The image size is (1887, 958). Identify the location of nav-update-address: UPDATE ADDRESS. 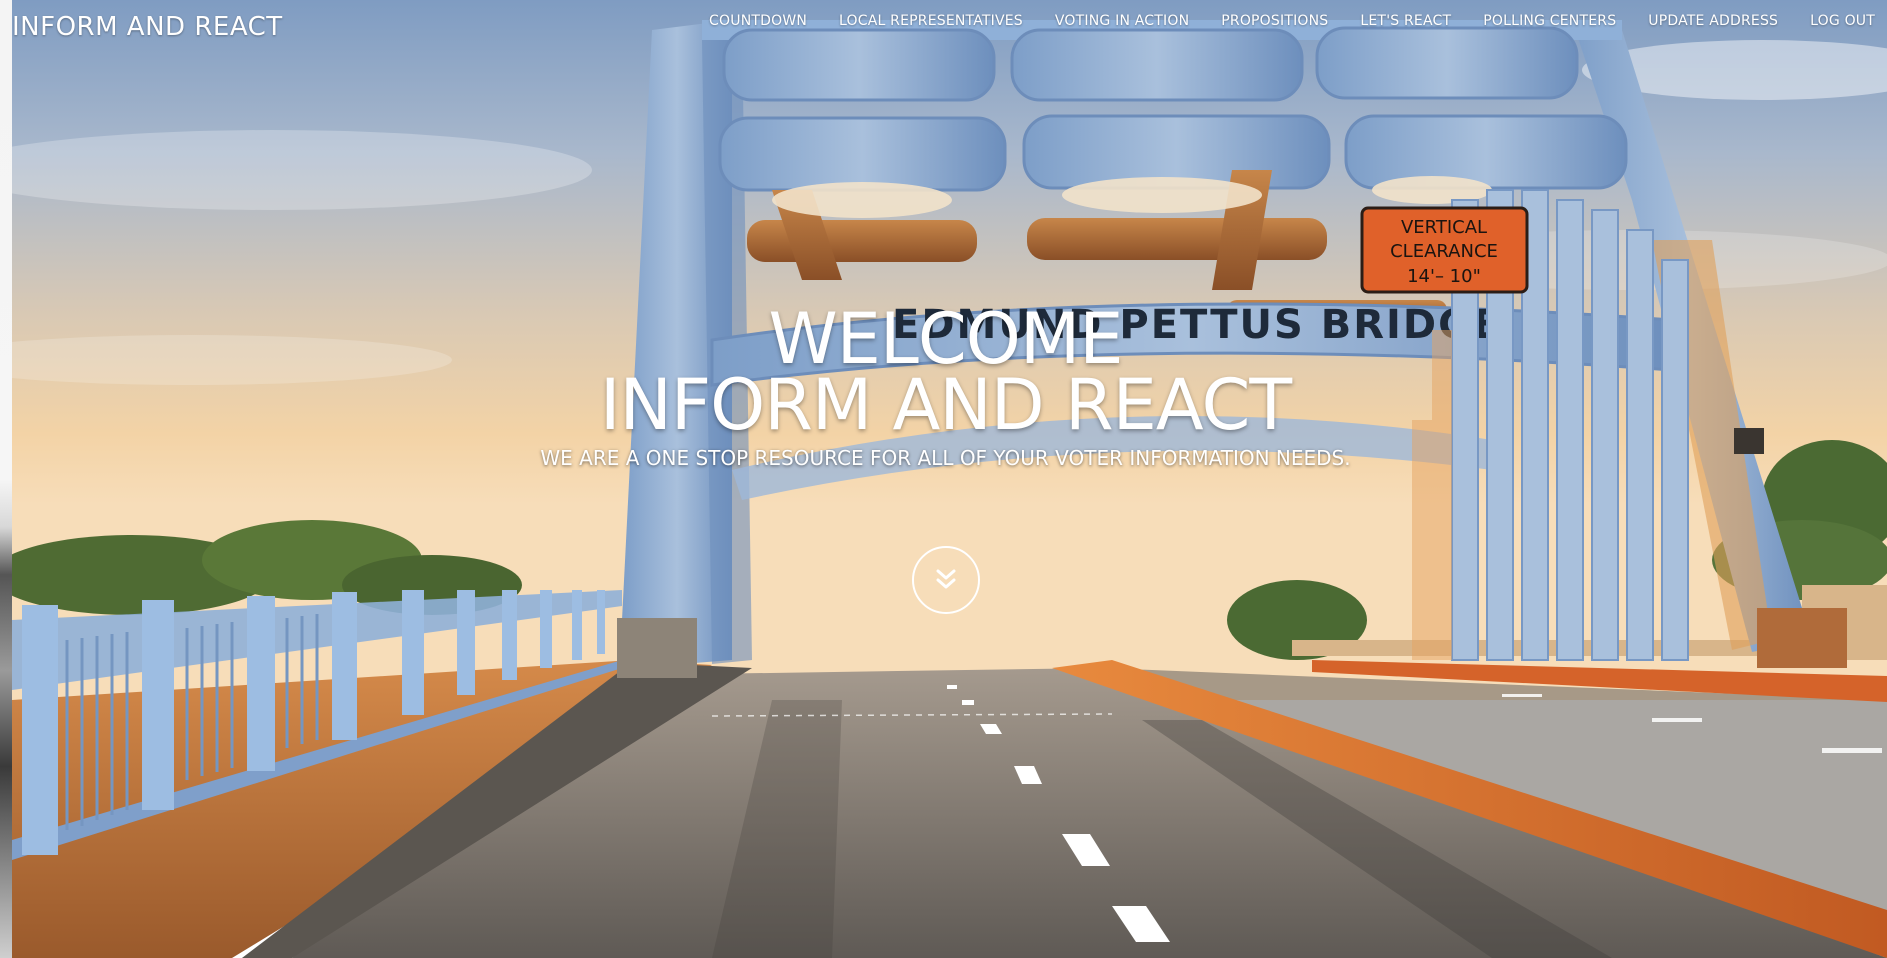
(1713, 21).